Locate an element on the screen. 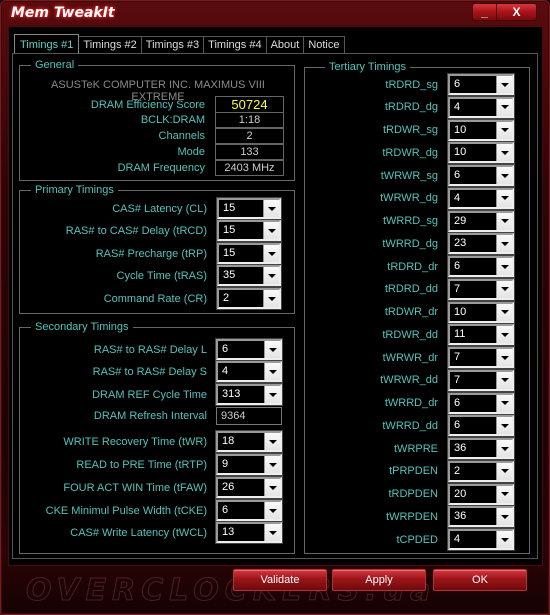 This screenshot has height=615, width=550. tab-notice: Notice is located at coordinates (324, 45).